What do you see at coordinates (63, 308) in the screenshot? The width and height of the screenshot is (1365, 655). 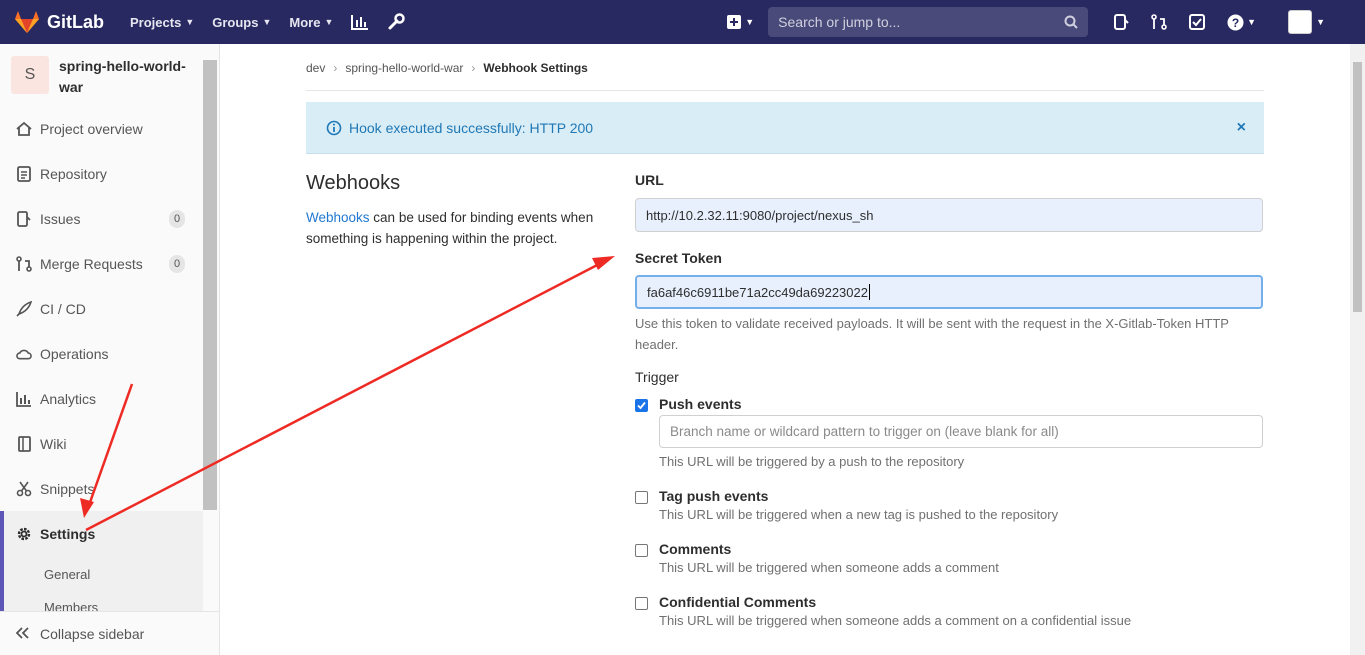 I see `sidebar-item-label: CI / CD` at bounding box center [63, 308].